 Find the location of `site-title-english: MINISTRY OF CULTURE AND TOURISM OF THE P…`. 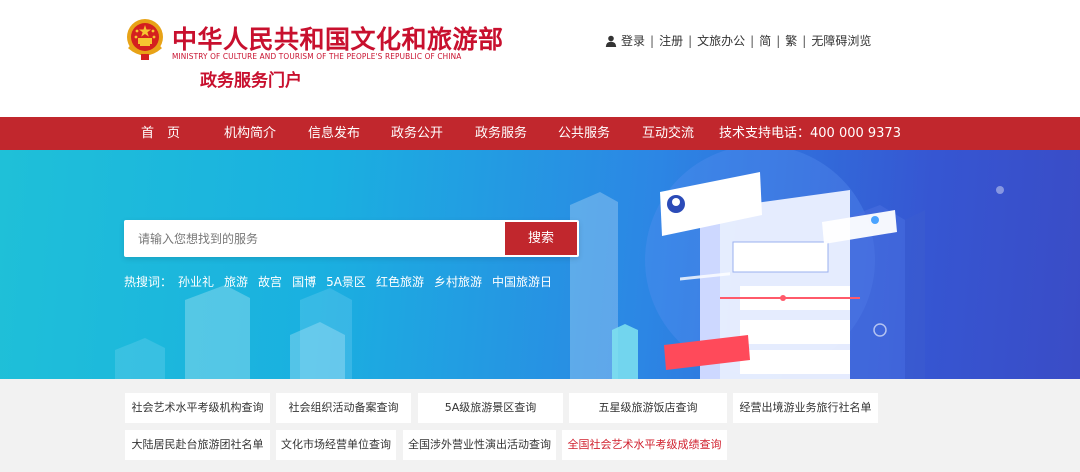

site-title-english: MINISTRY OF CULTURE AND TOURISM OF THE P… is located at coordinates (317, 56).